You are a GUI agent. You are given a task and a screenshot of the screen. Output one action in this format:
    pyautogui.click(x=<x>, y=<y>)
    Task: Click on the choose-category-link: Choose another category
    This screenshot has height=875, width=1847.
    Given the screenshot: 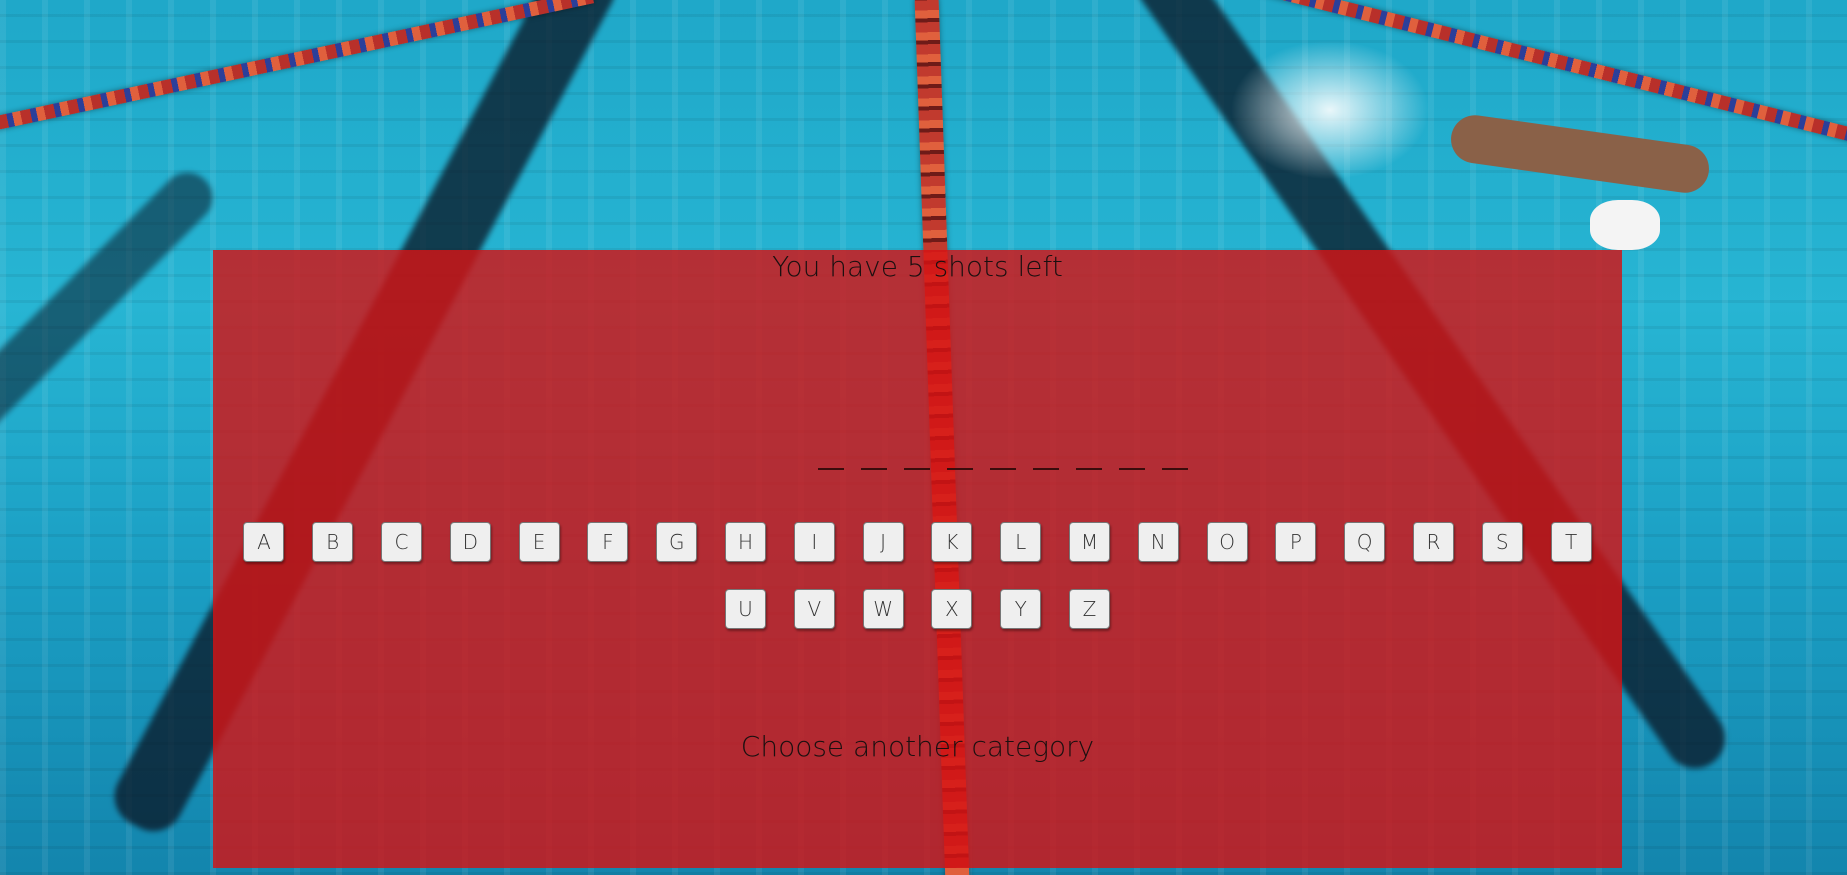 What is the action you would take?
    pyautogui.click(x=917, y=746)
    